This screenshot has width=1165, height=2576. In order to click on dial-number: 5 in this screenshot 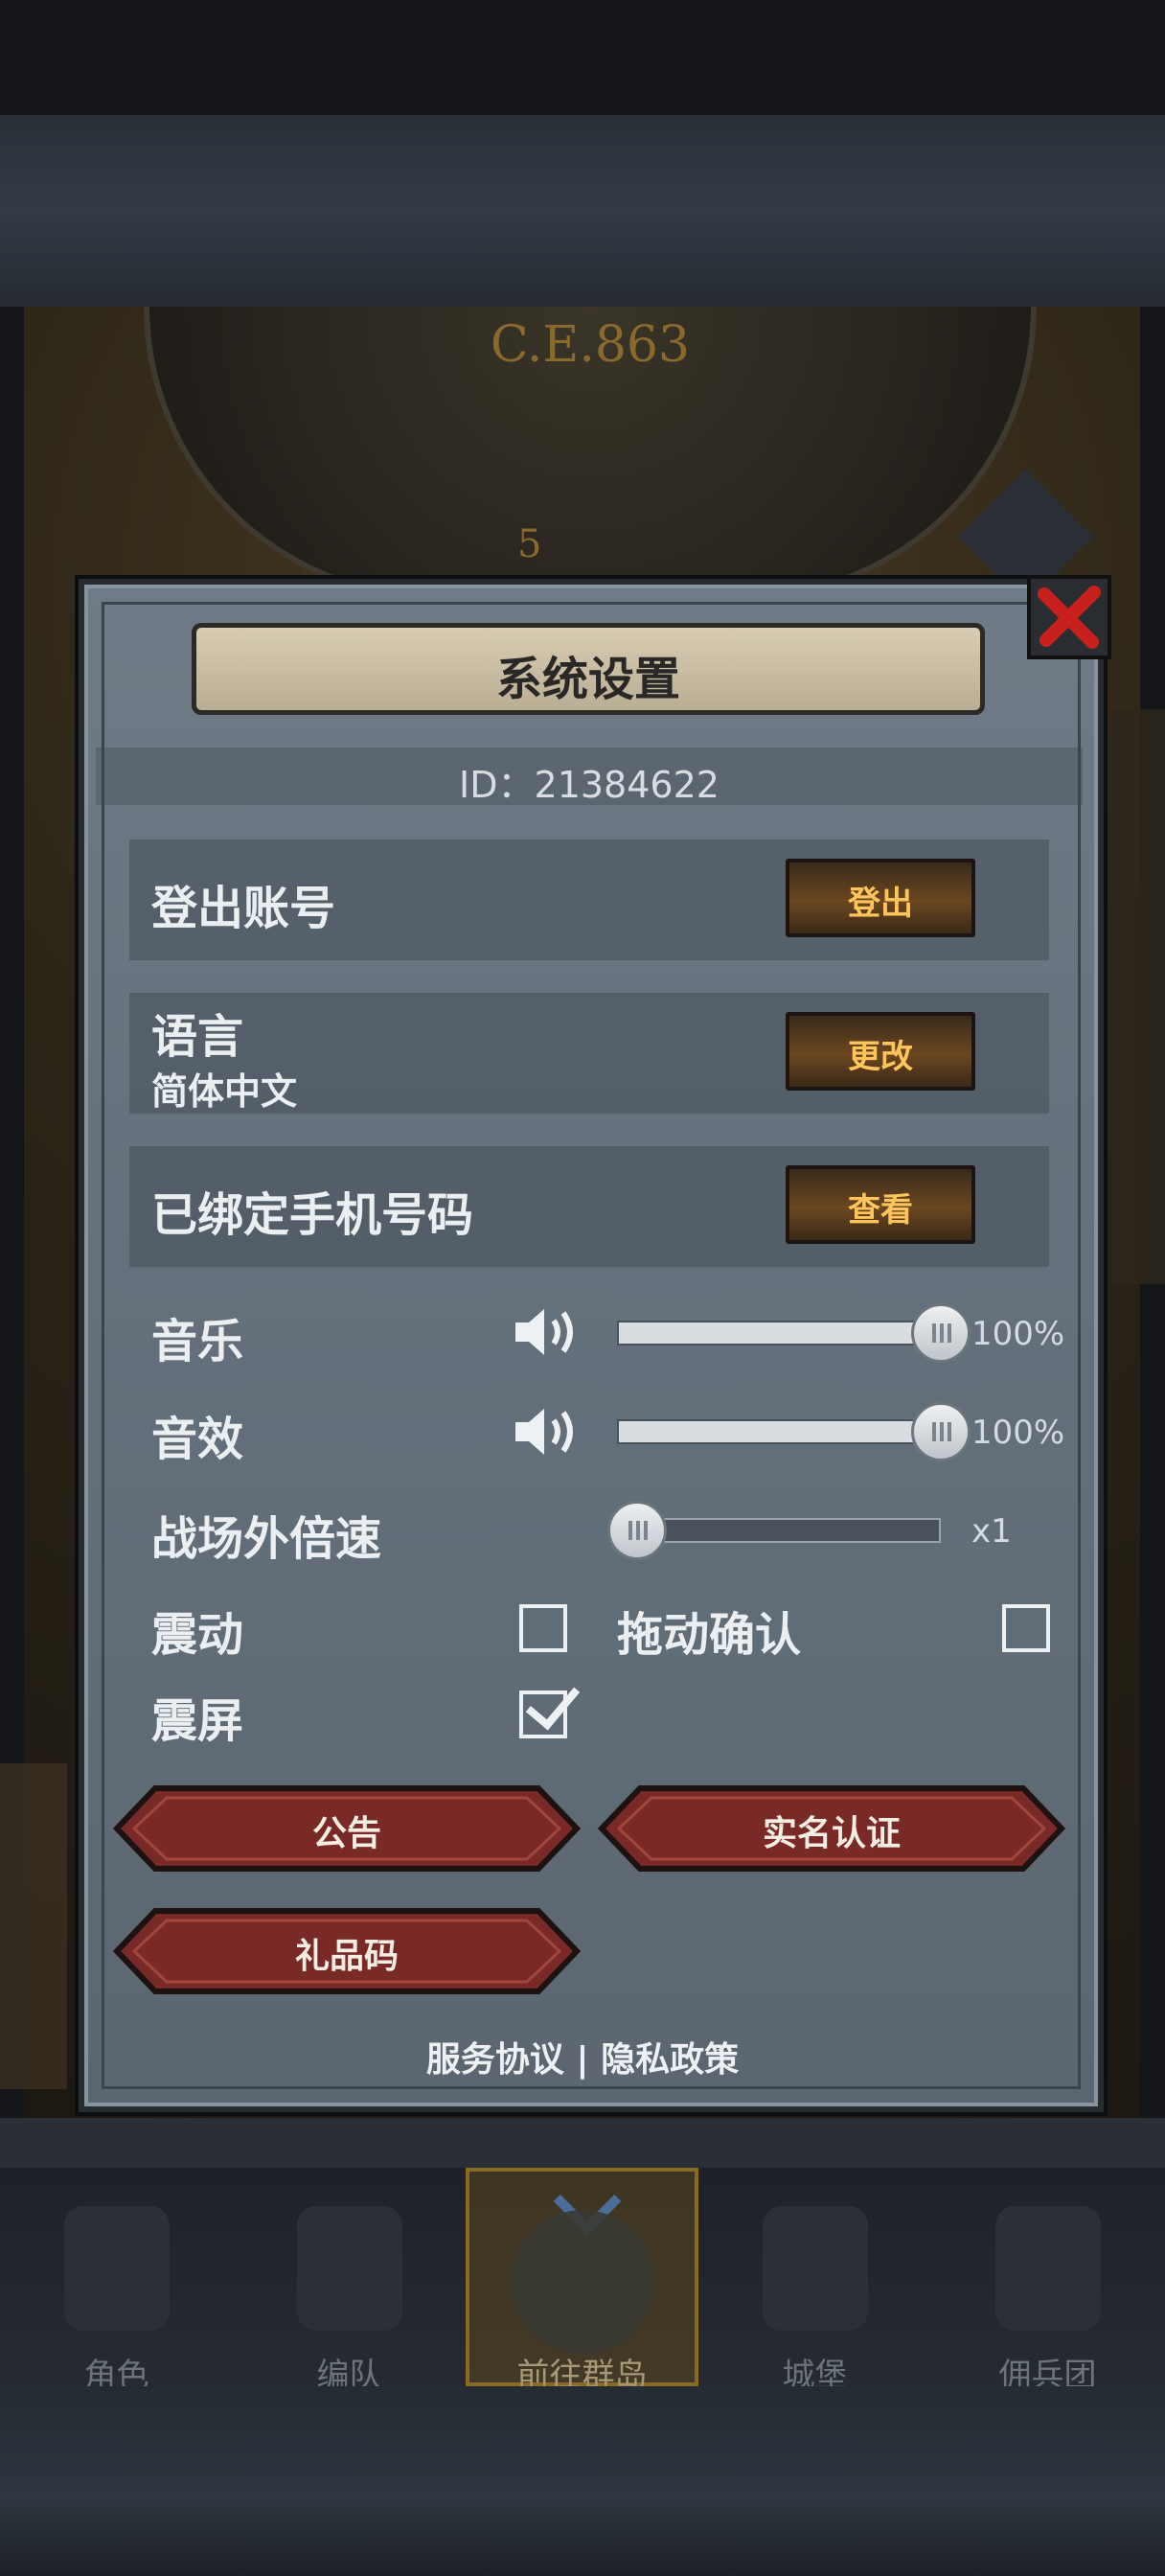, I will do `click(530, 544)`.